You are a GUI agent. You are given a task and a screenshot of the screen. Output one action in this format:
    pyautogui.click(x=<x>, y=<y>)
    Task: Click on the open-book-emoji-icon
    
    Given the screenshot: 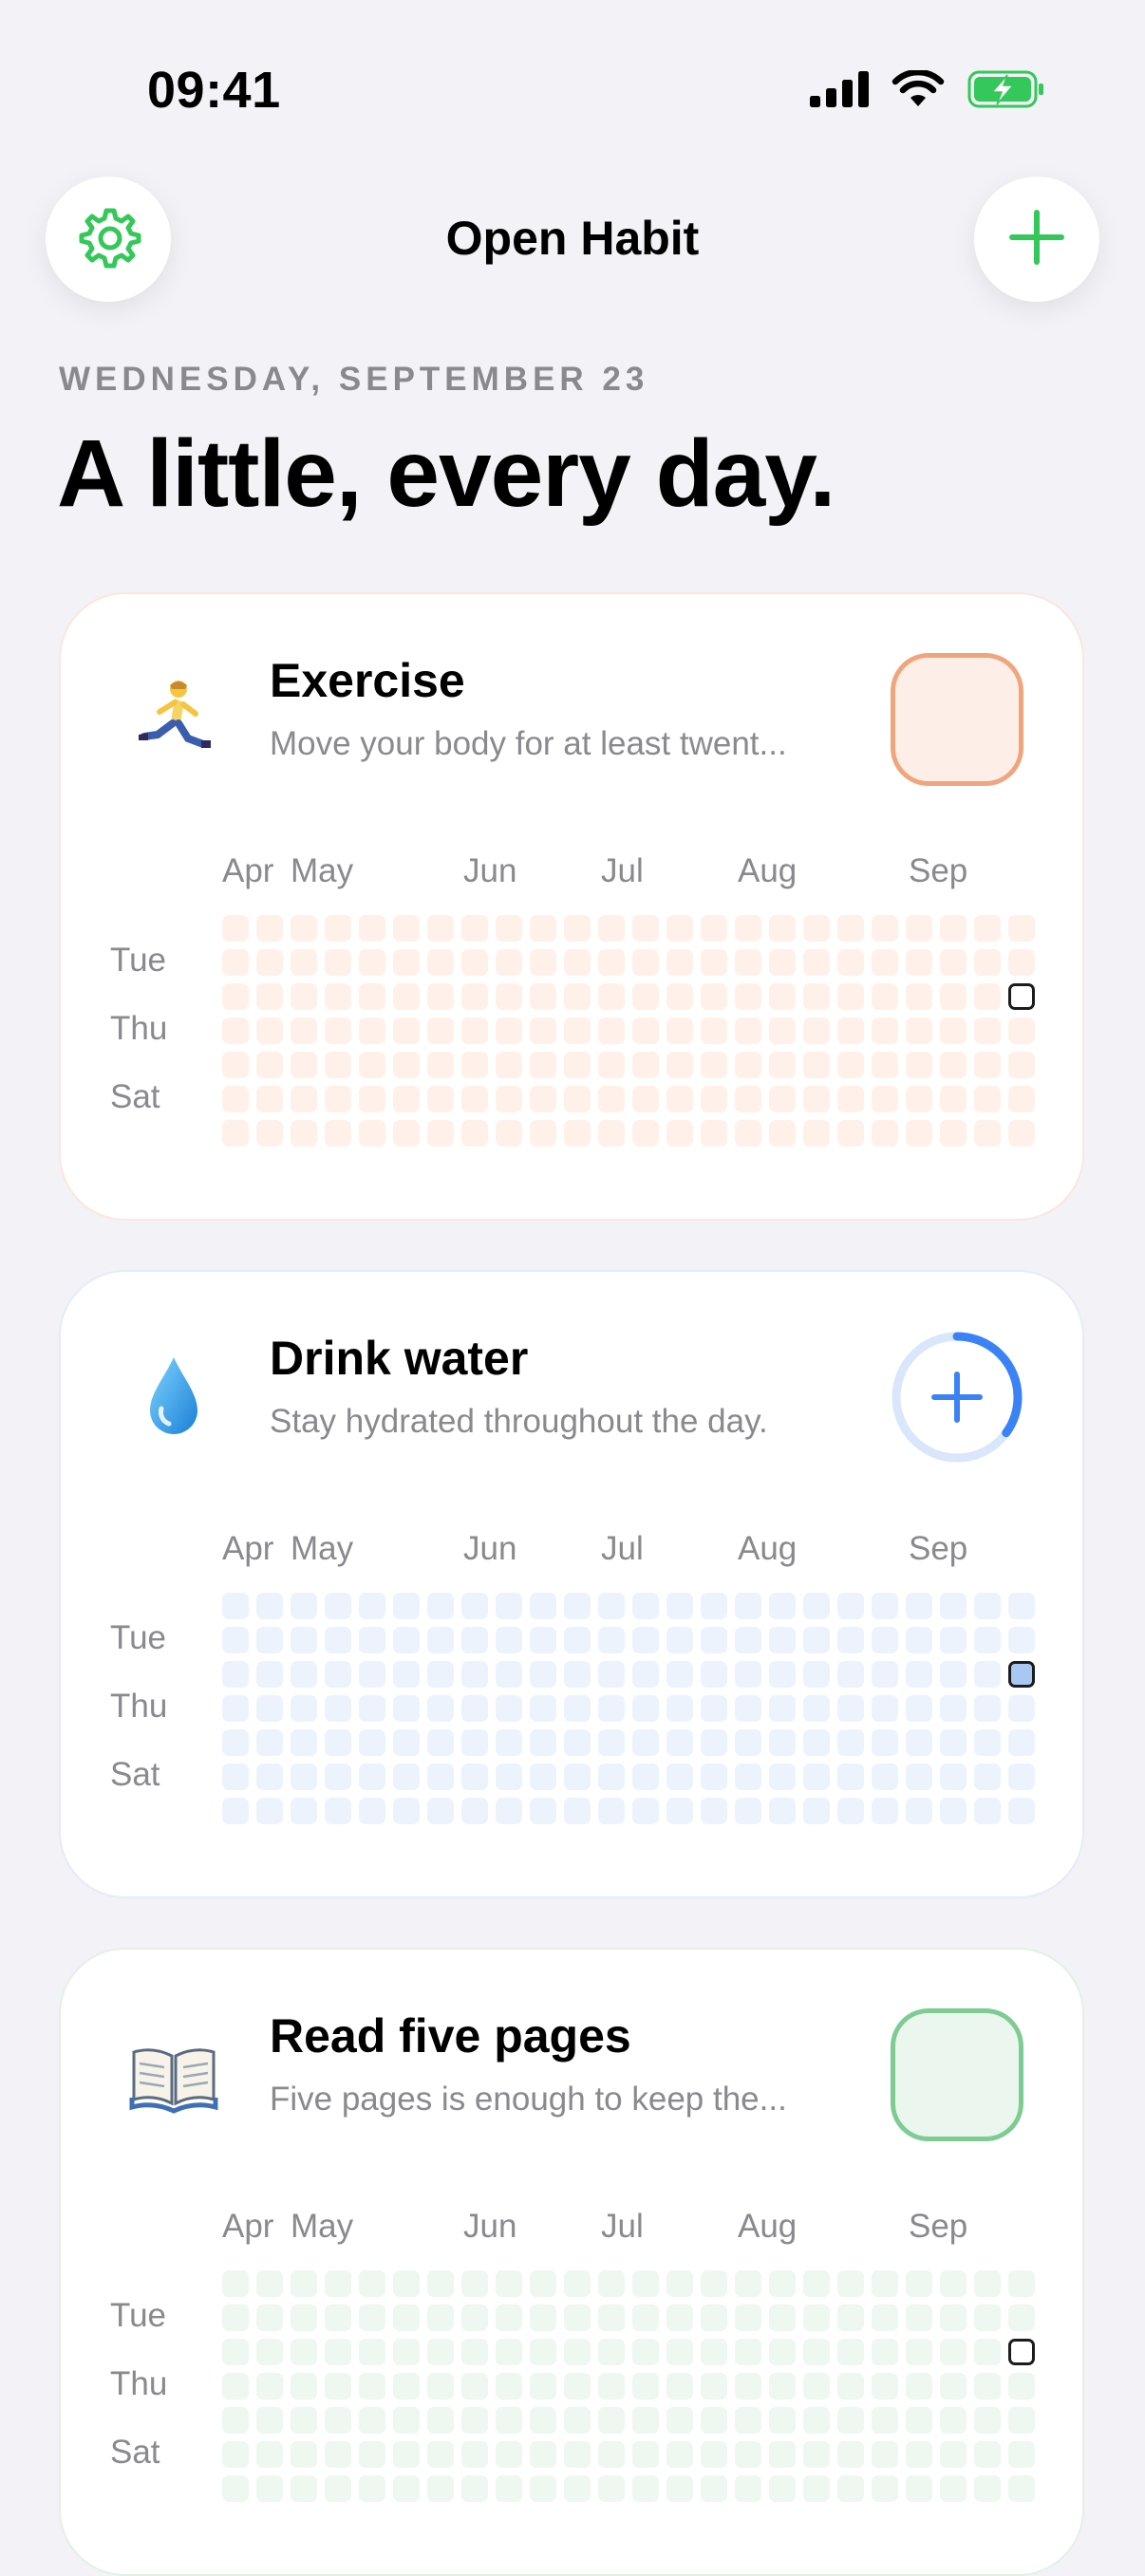 What is the action you would take?
    pyautogui.click(x=174, y=2074)
    